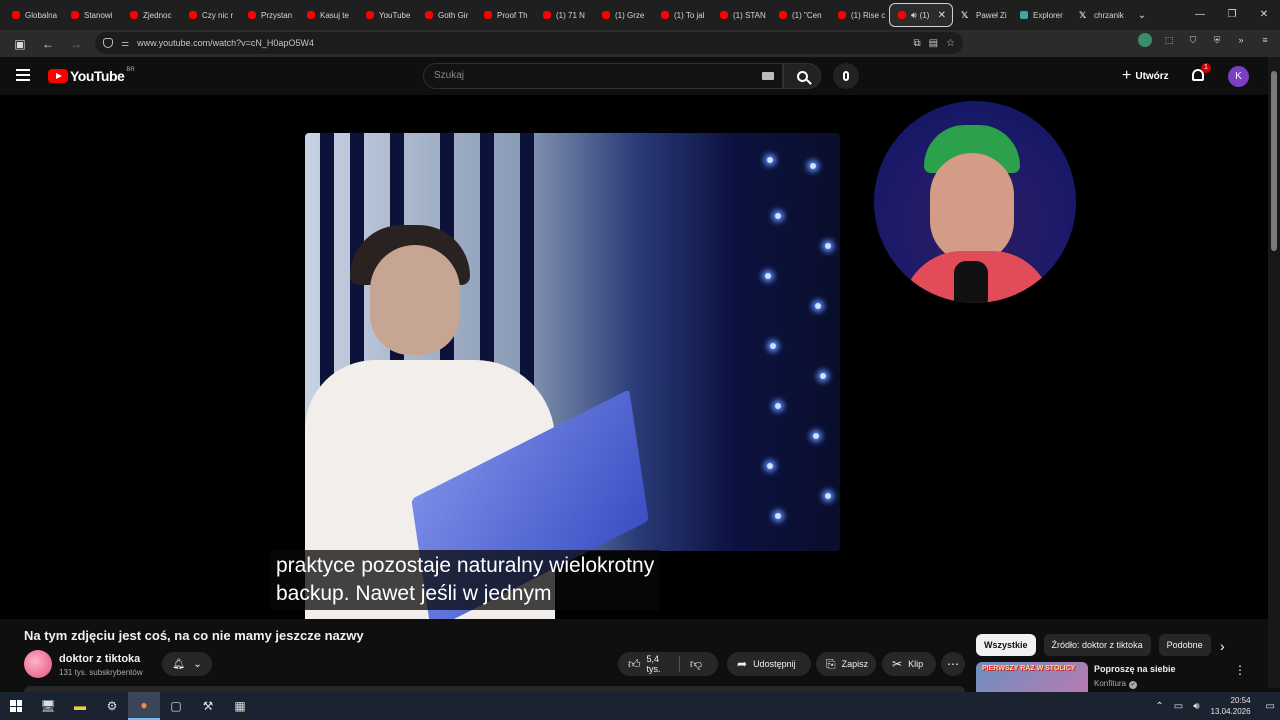 The width and height of the screenshot is (1280, 720). What do you see at coordinates (1193, 40) in the screenshot?
I see `shield-extension-icon: ⛉` at bounding box center [1193, 40].